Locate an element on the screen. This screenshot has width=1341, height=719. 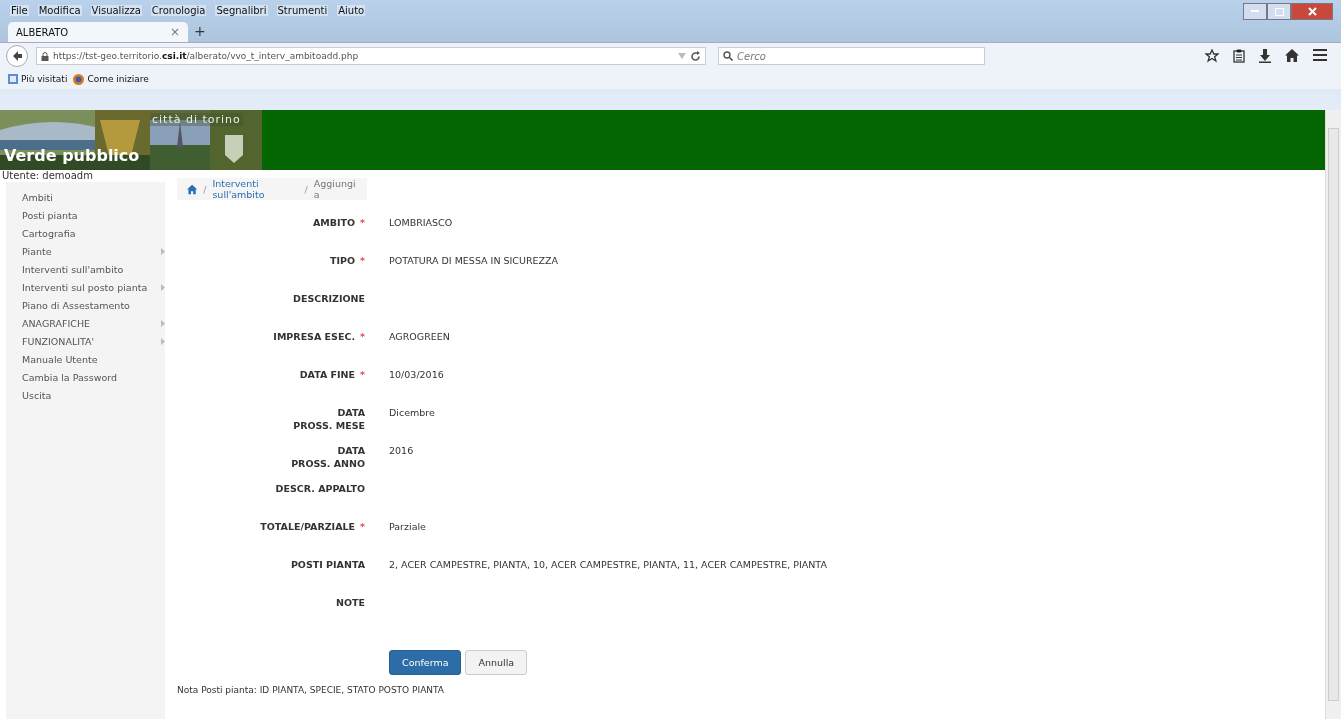
city-name: città di torino is located at coordinates (196, 119).